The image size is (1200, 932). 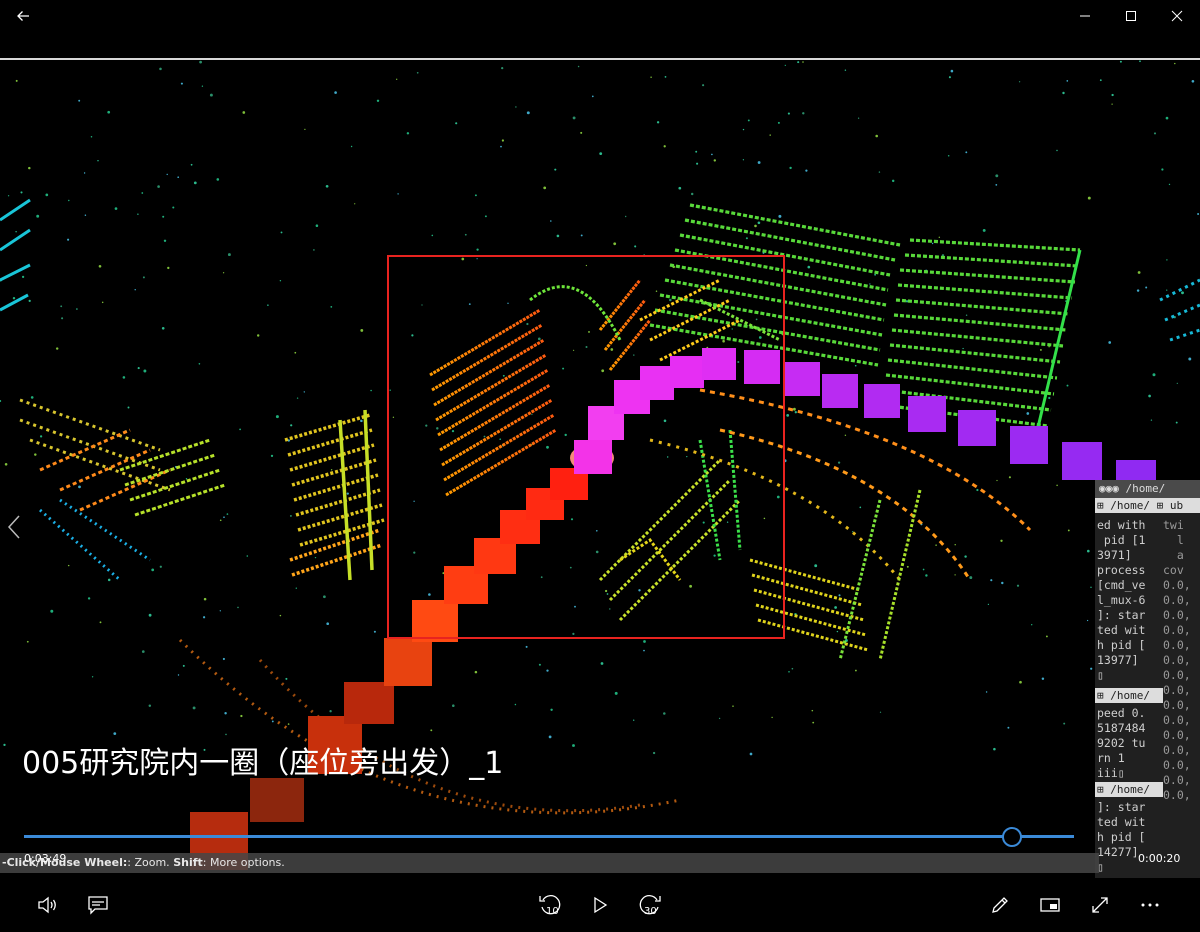 I want to click on expand-icon, so click(x=1100, y=905).